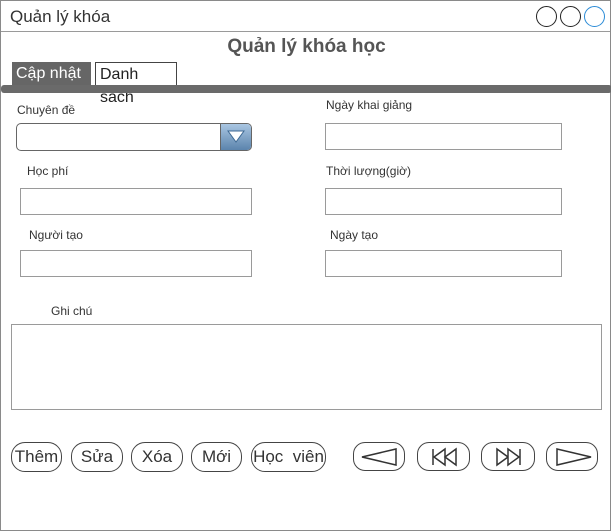  What do you see at coordinates (216, 457) in the screenshot?
I see `new-button: Mới` at bounding box center [216, 457].